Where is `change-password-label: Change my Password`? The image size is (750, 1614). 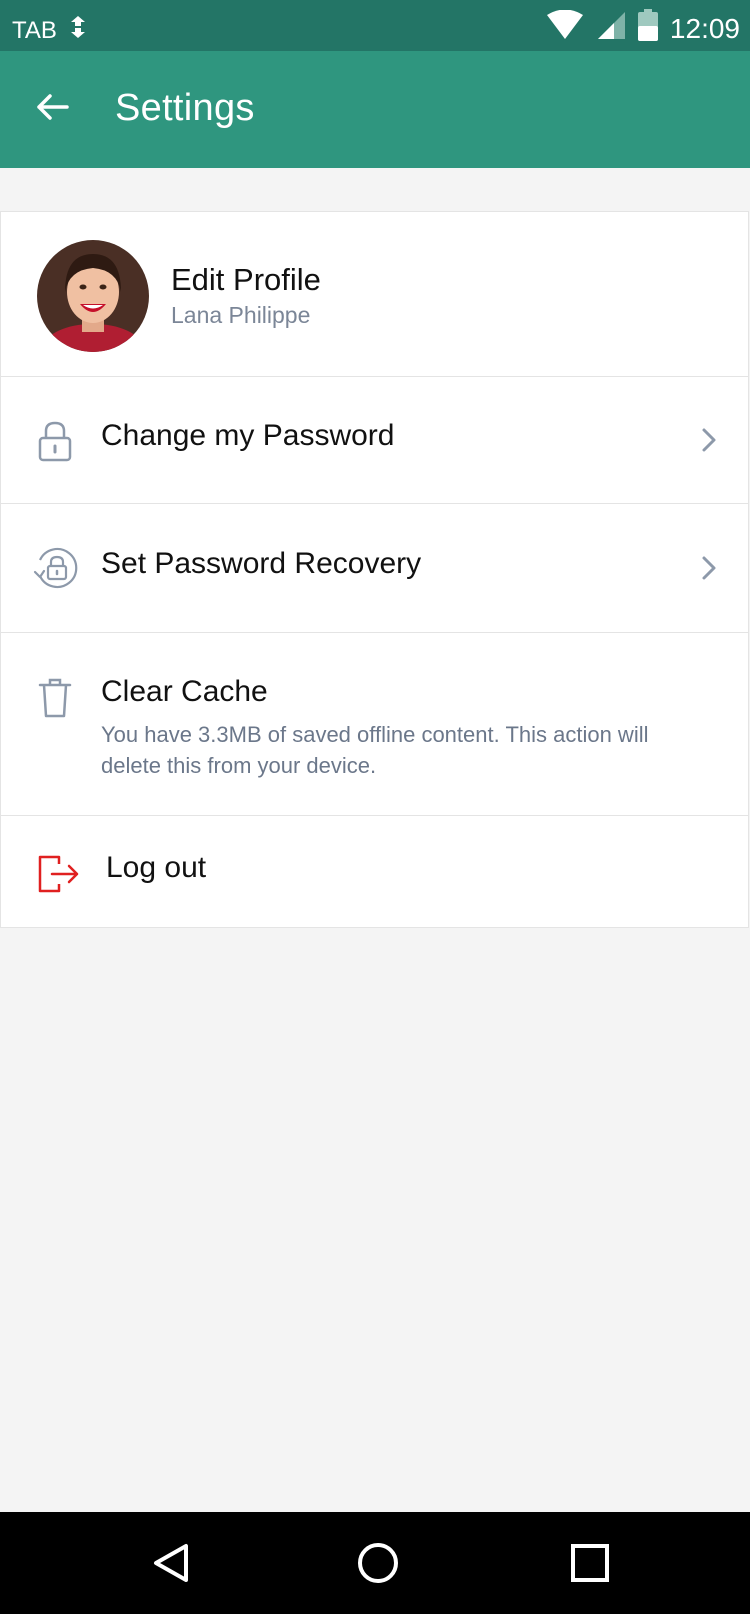 change-password-label: Change my Password is located at coordinates (248, 435).